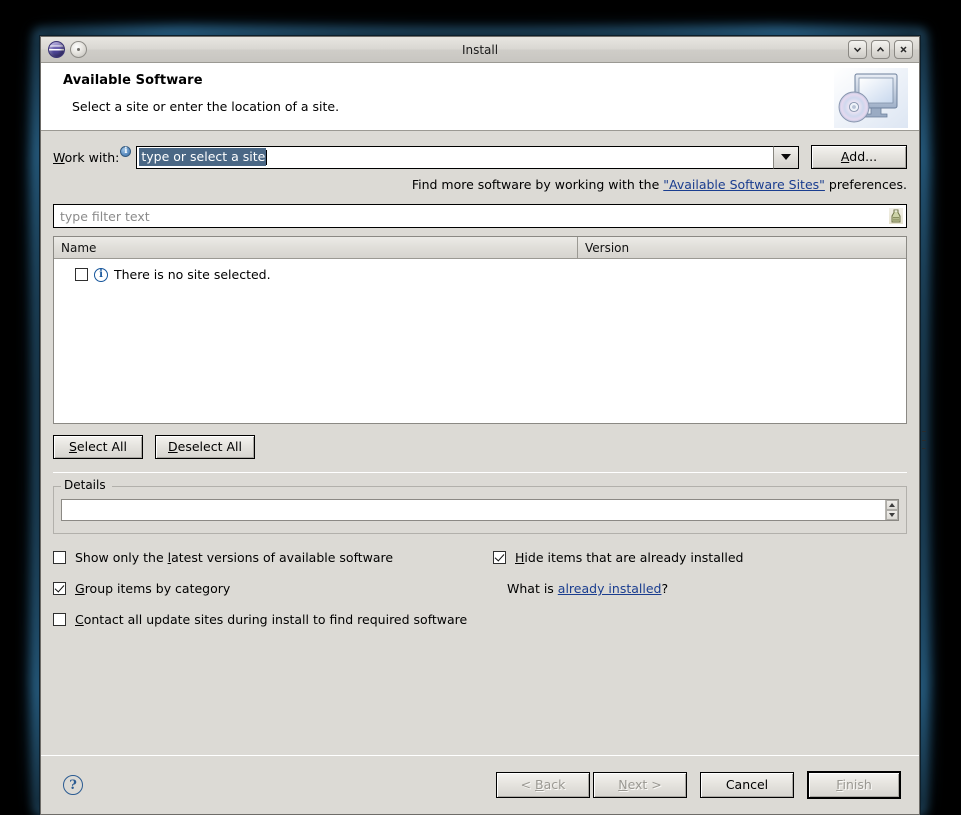 The height and width of the screenshot is (815, 961). I want to click on minimize-icon, so click(857, 49).